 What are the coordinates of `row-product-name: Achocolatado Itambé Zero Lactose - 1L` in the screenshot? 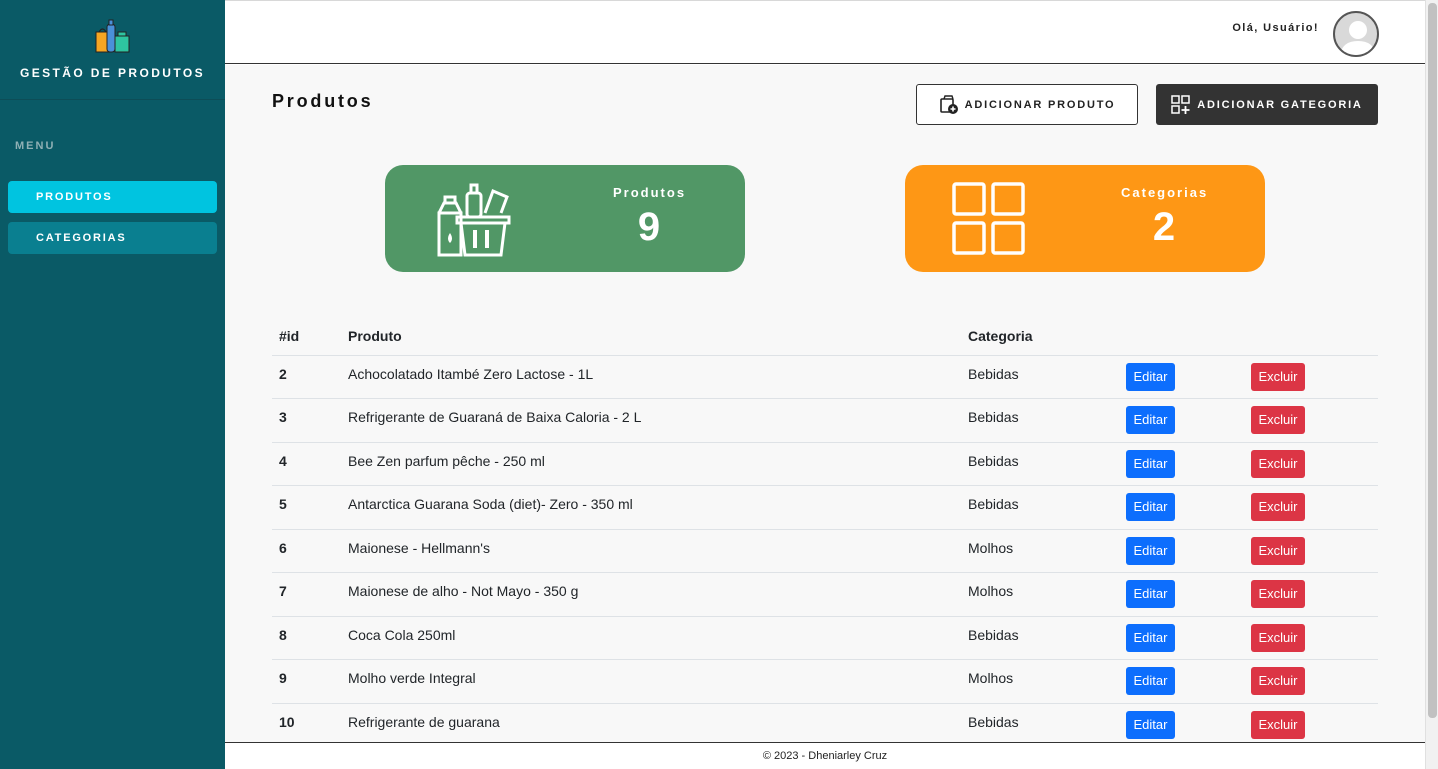 It's located at (651, 377).